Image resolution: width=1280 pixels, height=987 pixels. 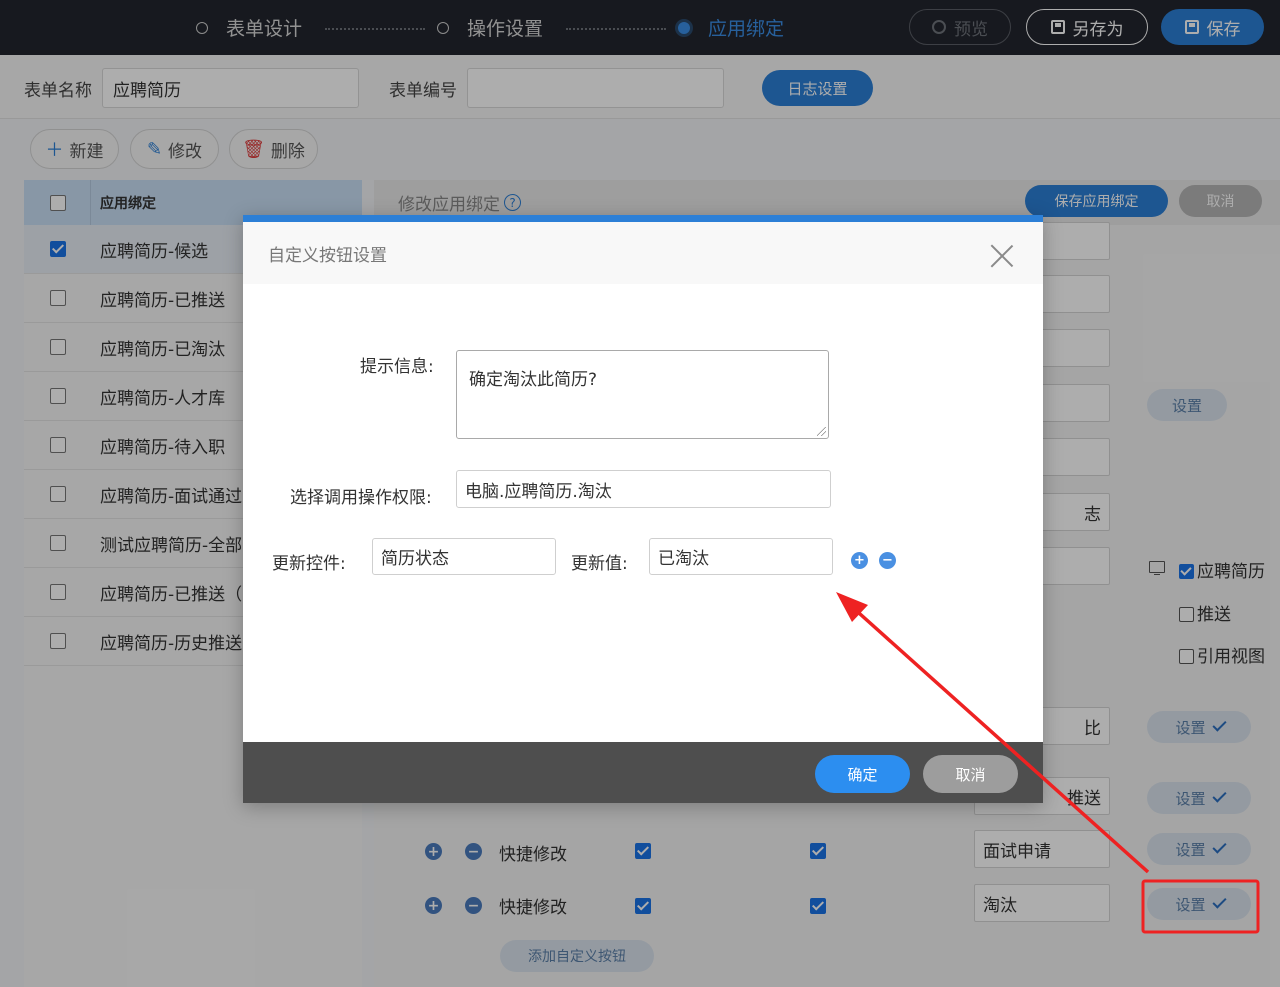 What do you see at coordinates (642, 394) in the screenshot?
I see `prompt-textarea: 确定淘汰此简历?` at bounding box center [642, 394].